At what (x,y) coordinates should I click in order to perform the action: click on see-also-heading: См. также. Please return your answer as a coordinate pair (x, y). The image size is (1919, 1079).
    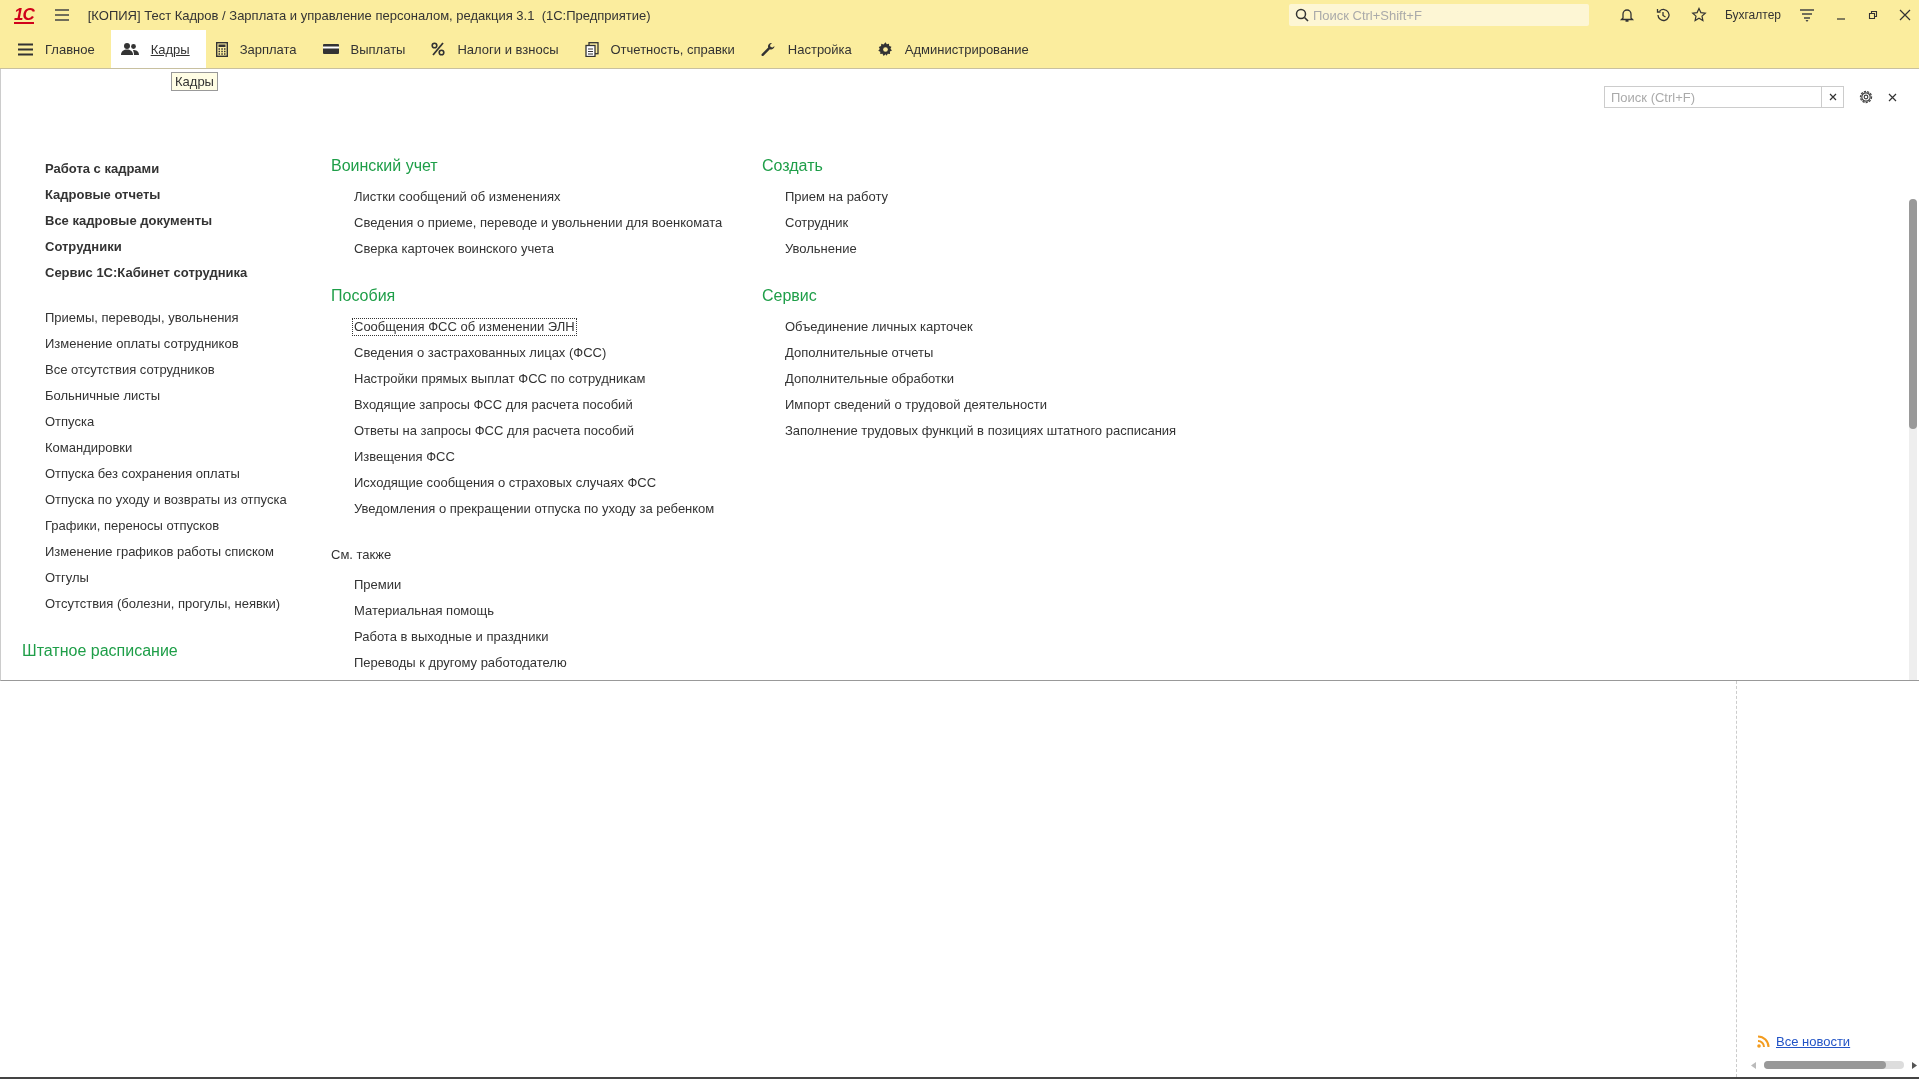
    Looking at the image, I should click on (361, 555).